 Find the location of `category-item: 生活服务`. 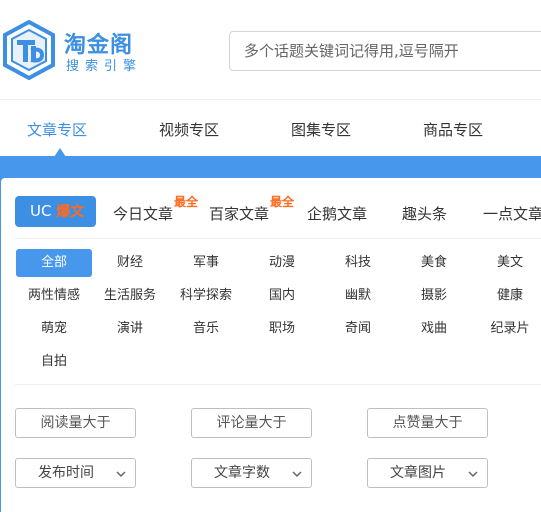

category-item: 生活服务 is located at coordinates (130, 296).